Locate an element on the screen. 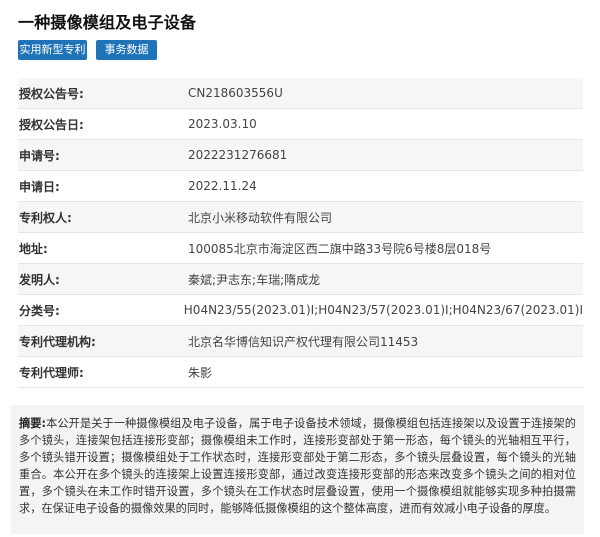 This screenshot has width=600, height=537. field-label: 分类号: is located at coordinates (39, 310).